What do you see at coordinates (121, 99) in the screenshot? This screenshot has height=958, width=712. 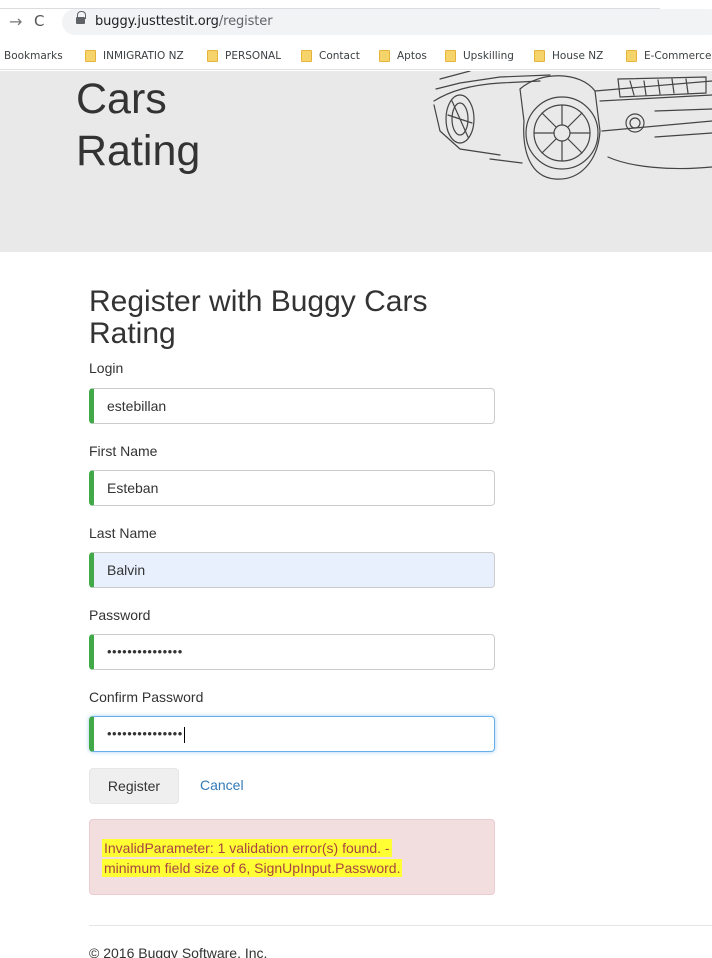 I see `site-title-line1: Cars` at bounding box center [121, 99].